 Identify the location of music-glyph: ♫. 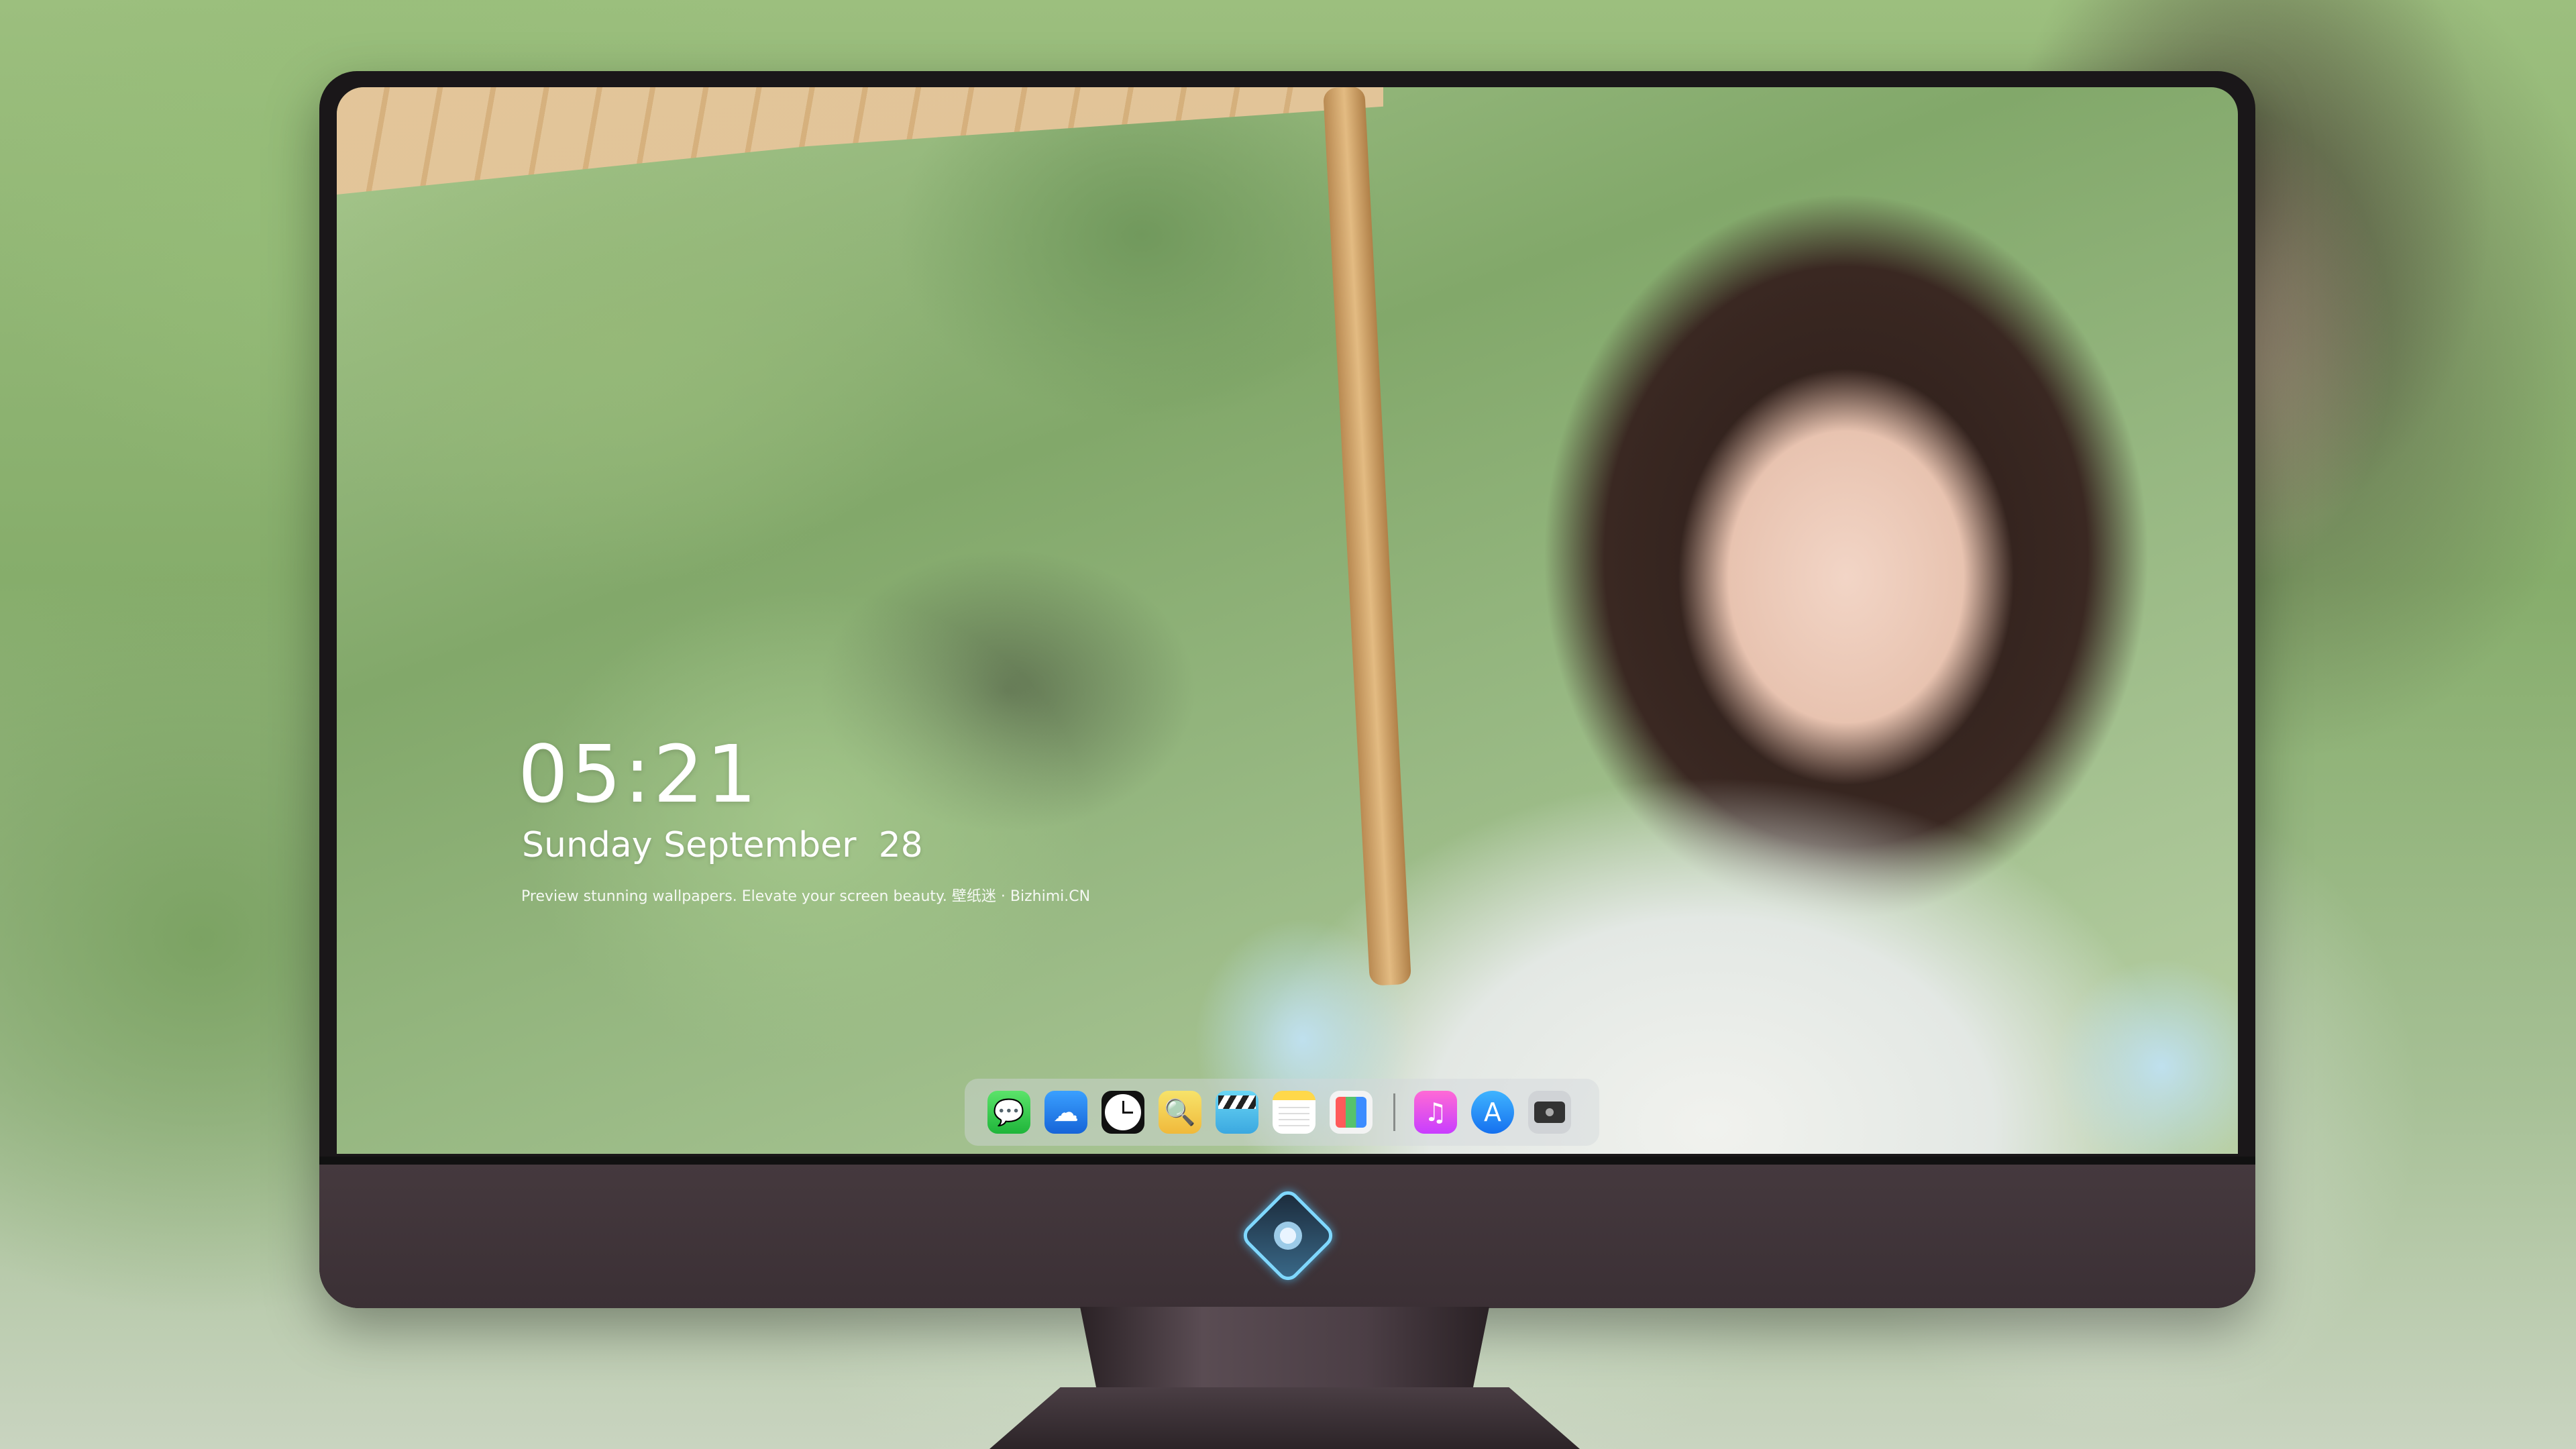
(1436, 1112).